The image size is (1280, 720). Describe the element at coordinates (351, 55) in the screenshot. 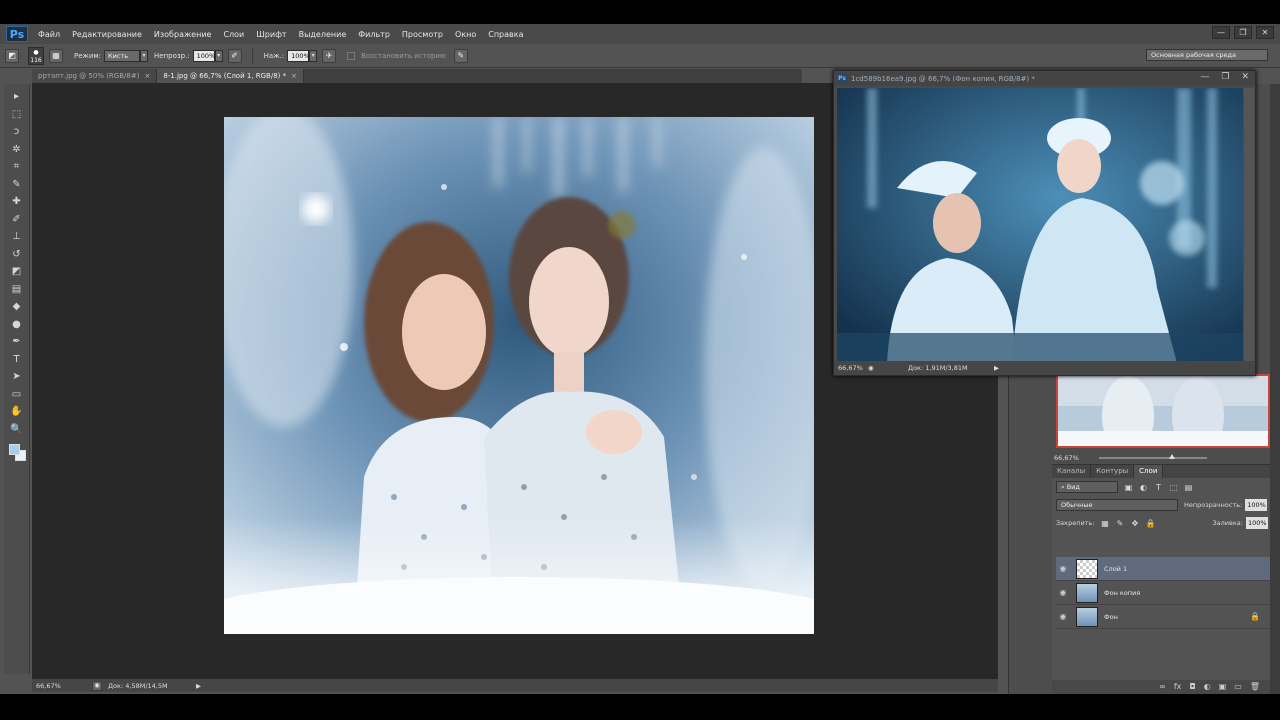

I see `restore-history-checkbox` at that location.